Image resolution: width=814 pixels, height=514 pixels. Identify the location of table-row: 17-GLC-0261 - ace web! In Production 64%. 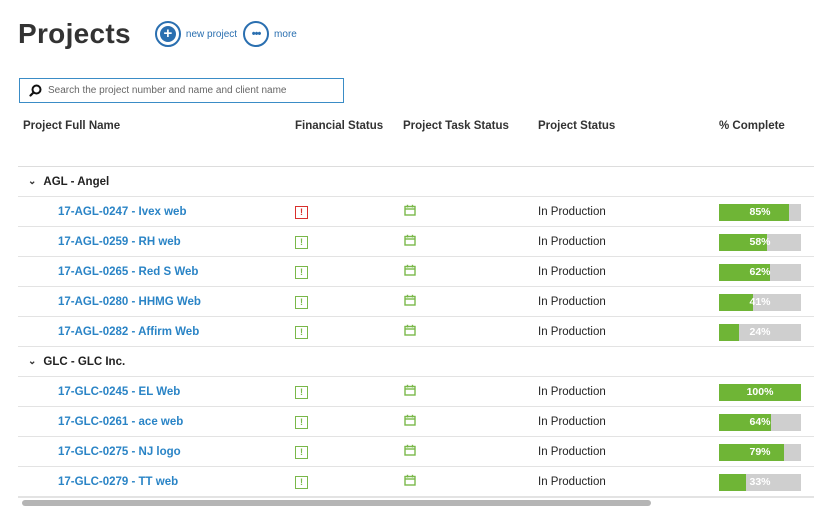
(416, 422).